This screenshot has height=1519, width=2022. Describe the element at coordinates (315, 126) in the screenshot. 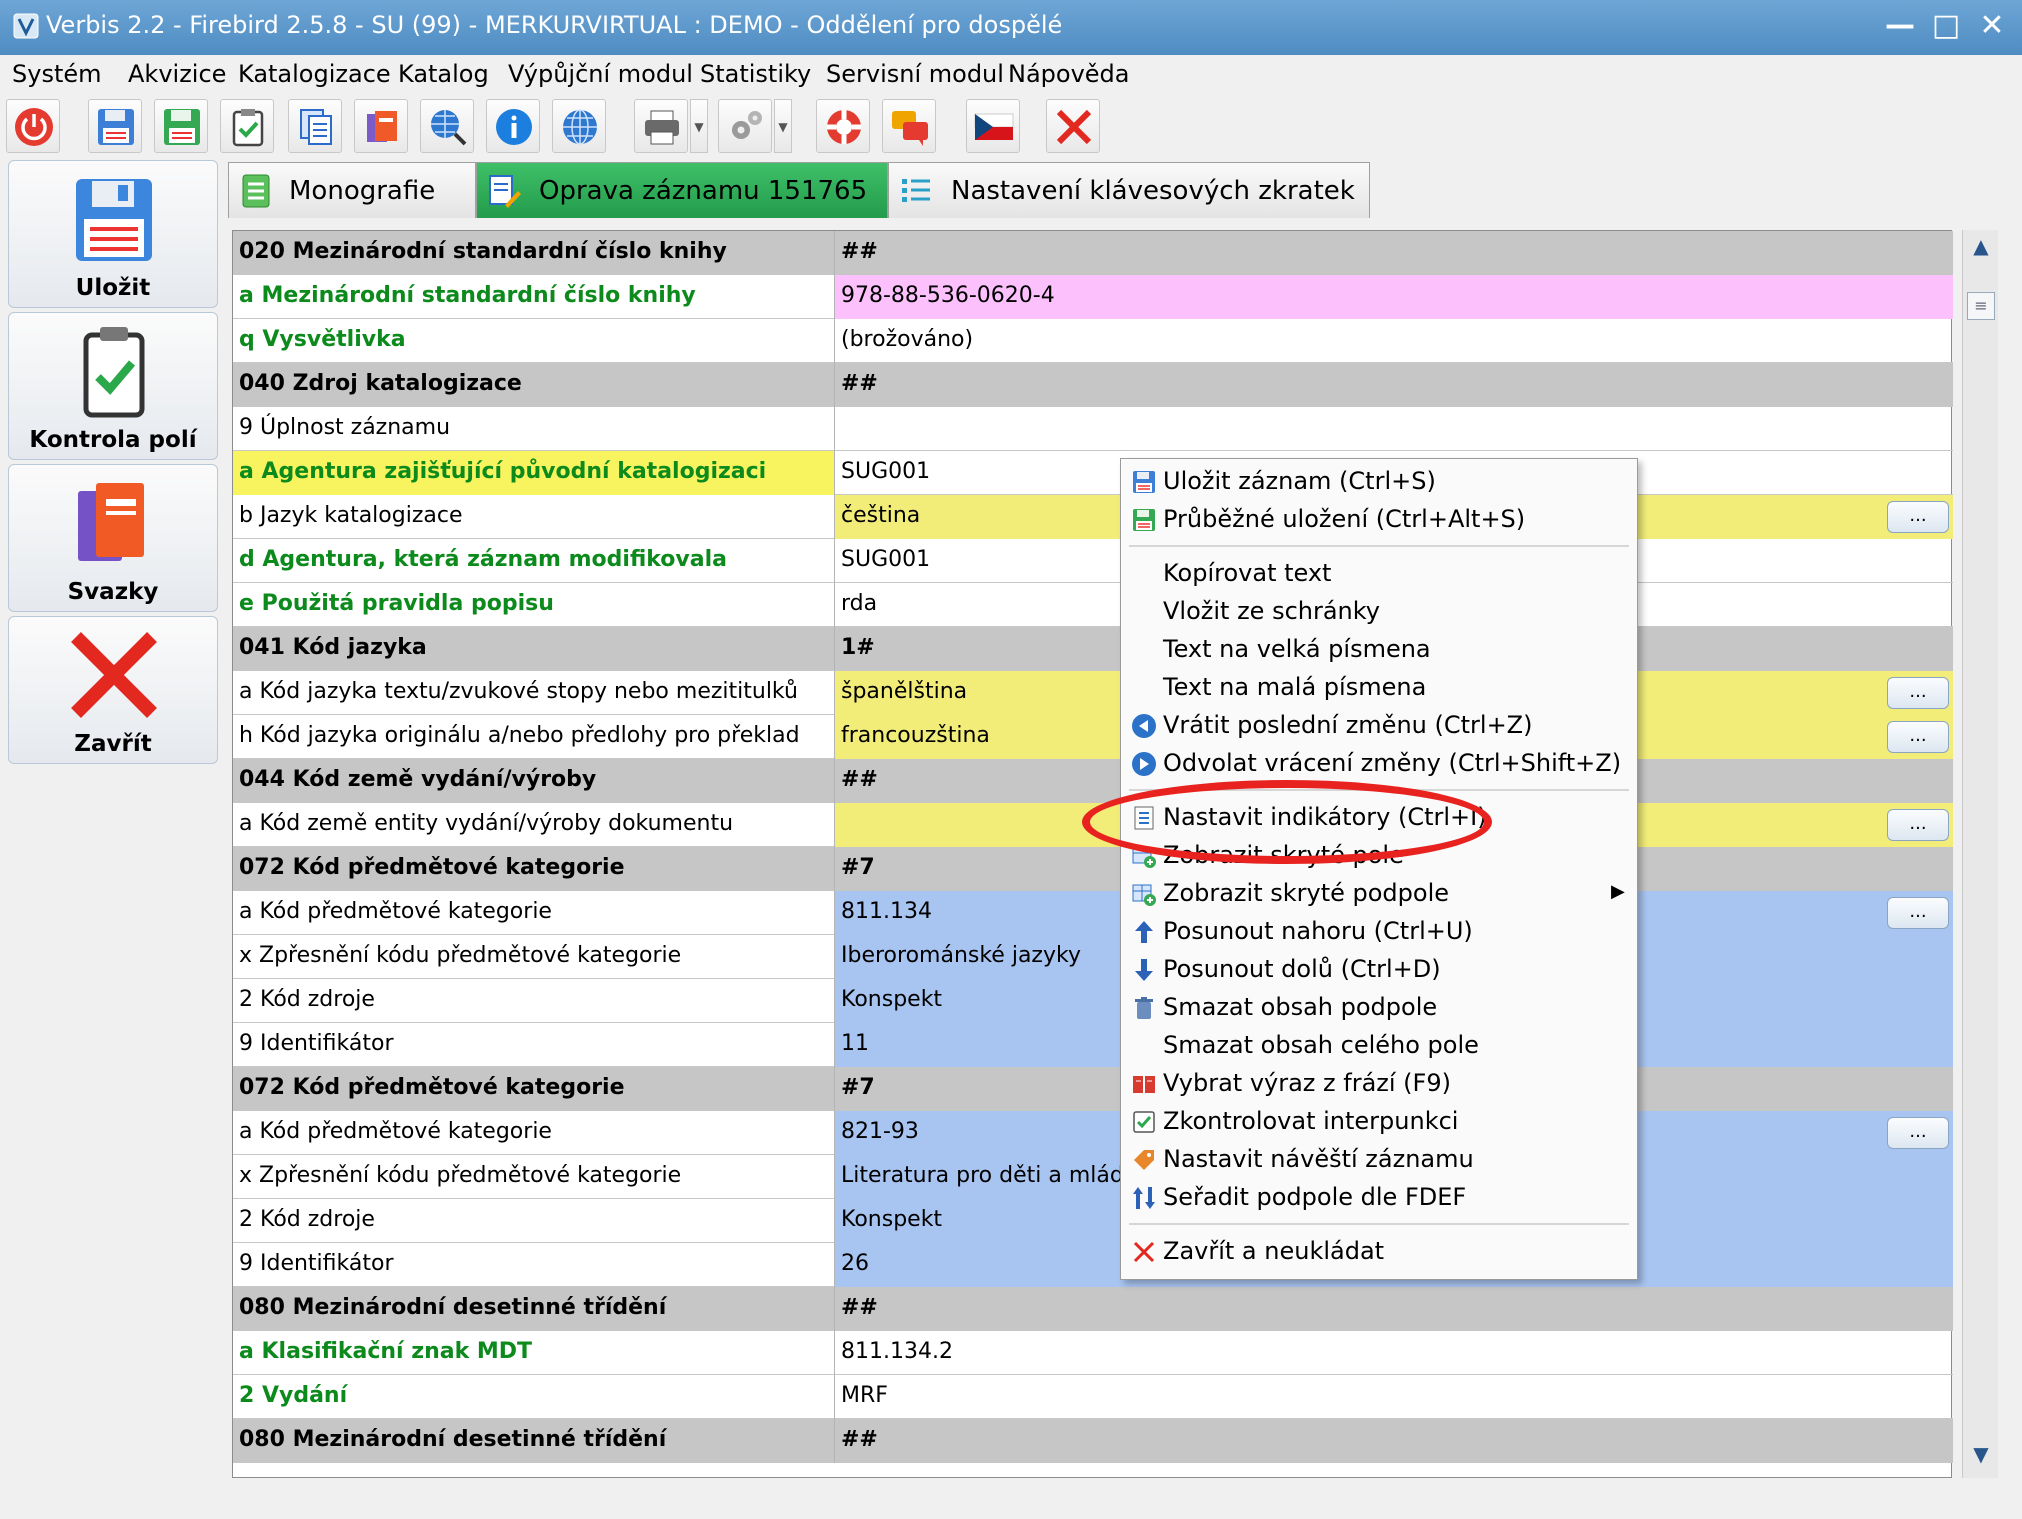

I see `documents-toolbar-button` at that location.